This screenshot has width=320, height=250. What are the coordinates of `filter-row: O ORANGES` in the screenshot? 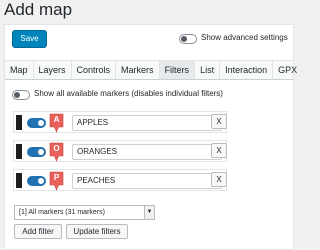 It's located at (120, 151).